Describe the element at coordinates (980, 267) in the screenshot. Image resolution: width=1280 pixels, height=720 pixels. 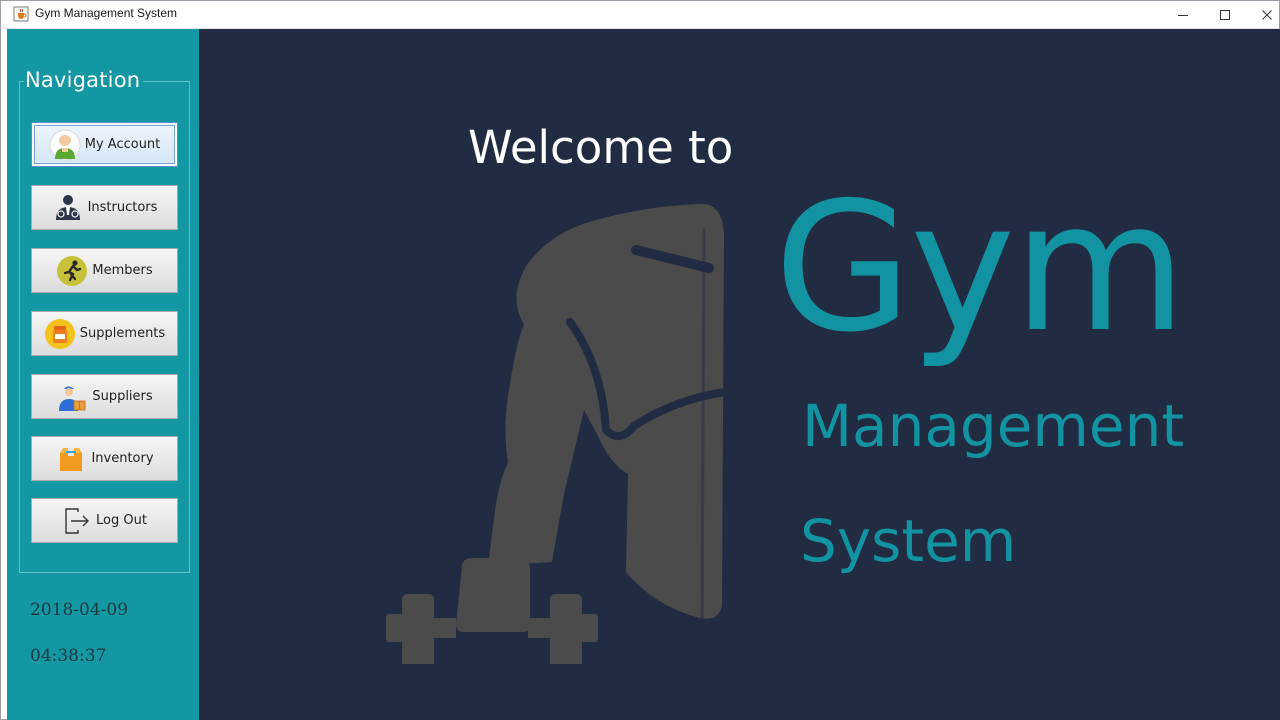
I see `logo-gym-text: Gym` at that location.